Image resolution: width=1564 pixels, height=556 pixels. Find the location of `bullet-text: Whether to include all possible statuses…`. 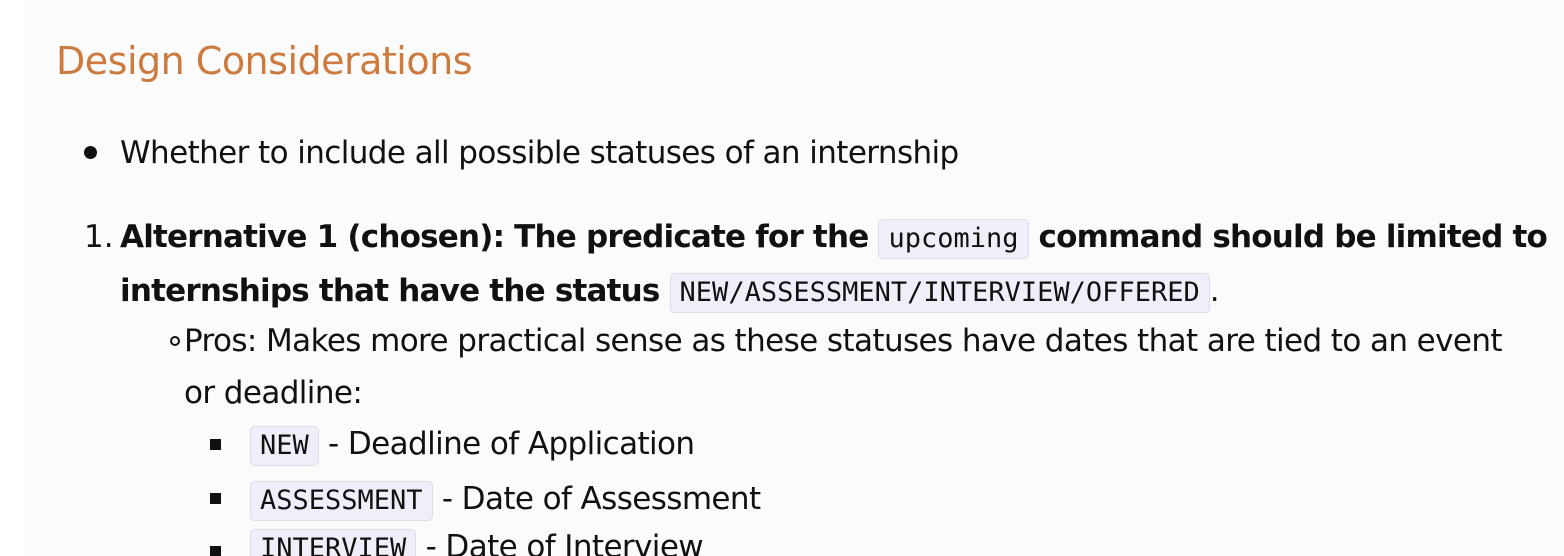

bullet-text: Whether to include all possible statuses… is located at coordinates (539, 153).